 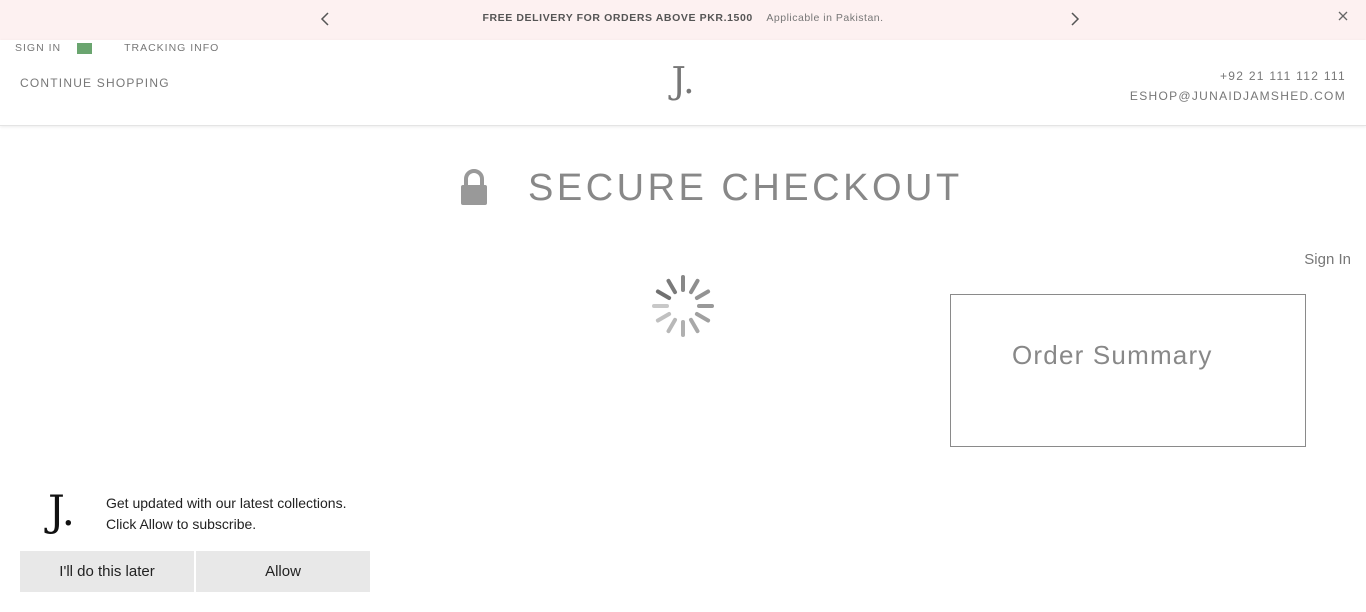 What do you see at coordinates (1238, 76) in the screenshot?
I see `phone-link: +92 21 111 112 111` at bounding box center [1238, 76].